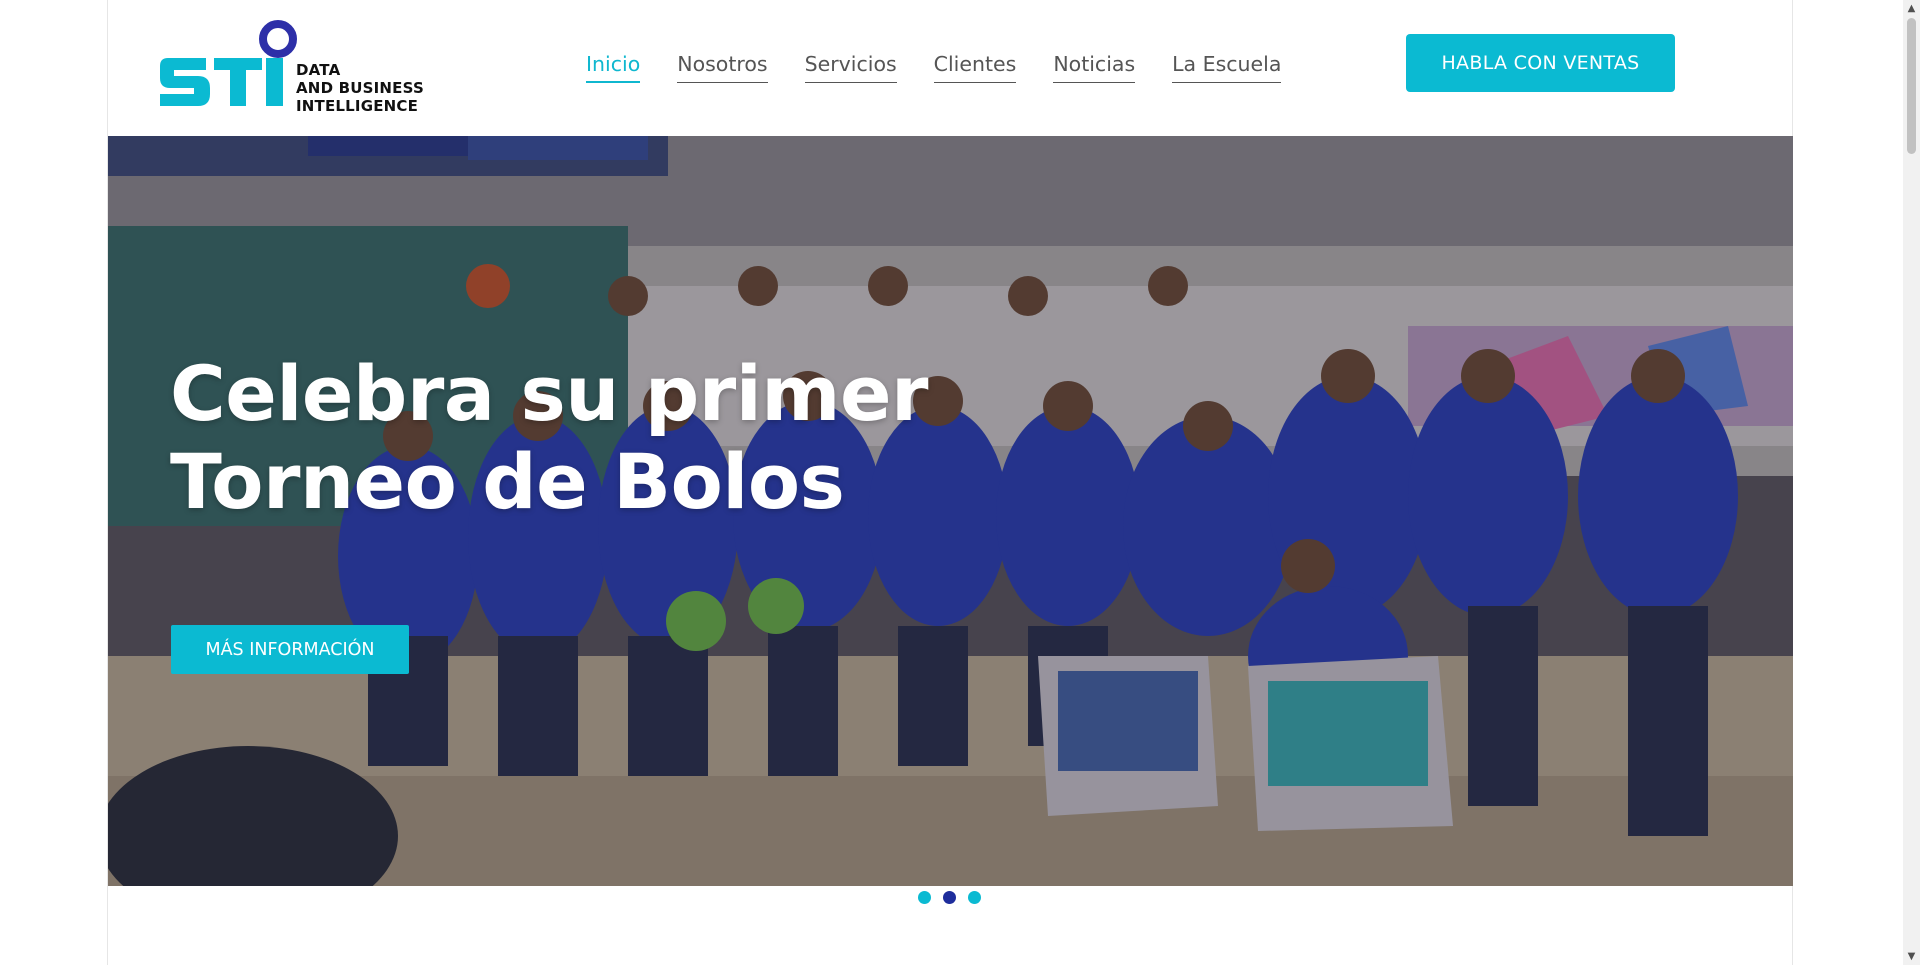 The height and width of the screenshot is (965, 1920). I want to click on hero-title-line-2: Torneo de Bolos, so click(507, 481).